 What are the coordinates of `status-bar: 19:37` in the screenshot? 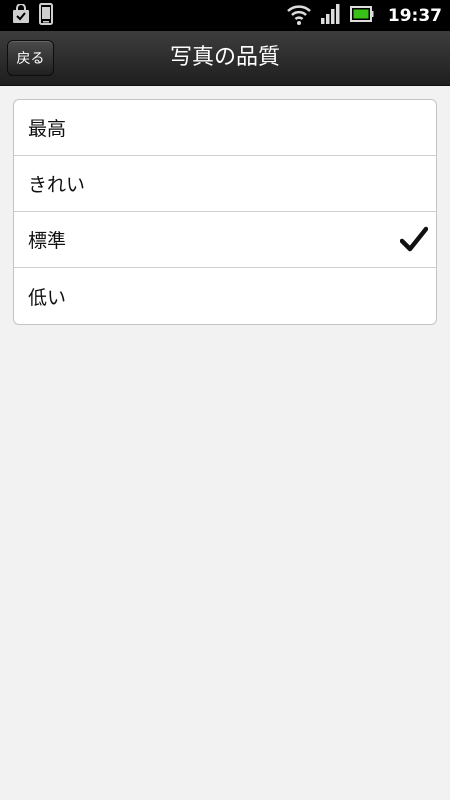 It's located at (225, 15).